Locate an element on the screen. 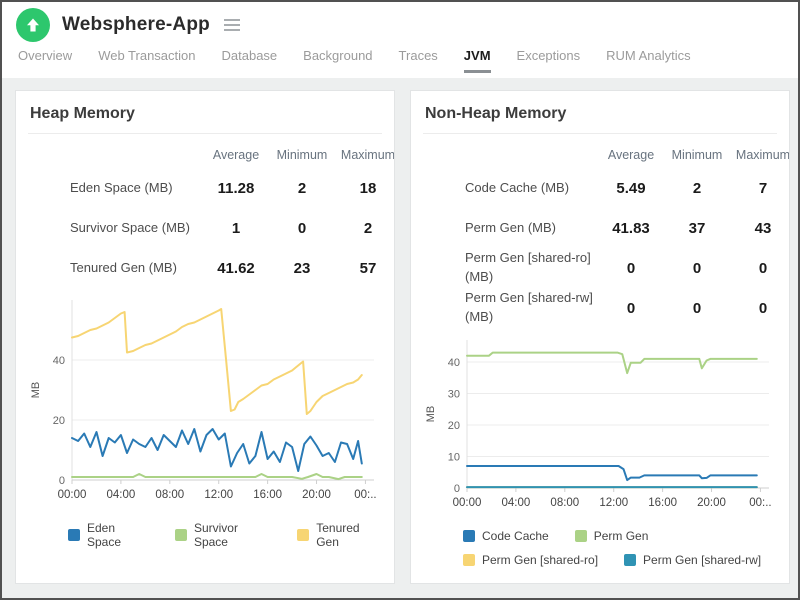 The height and width of the screenshot is (600, 800). row-label: Tenured Gen (MB) is located at coordinates (123, 267).